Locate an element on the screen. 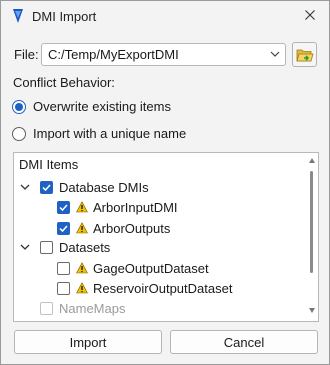  scroll-down-arrow-icon is located at coordinates (312, 310).